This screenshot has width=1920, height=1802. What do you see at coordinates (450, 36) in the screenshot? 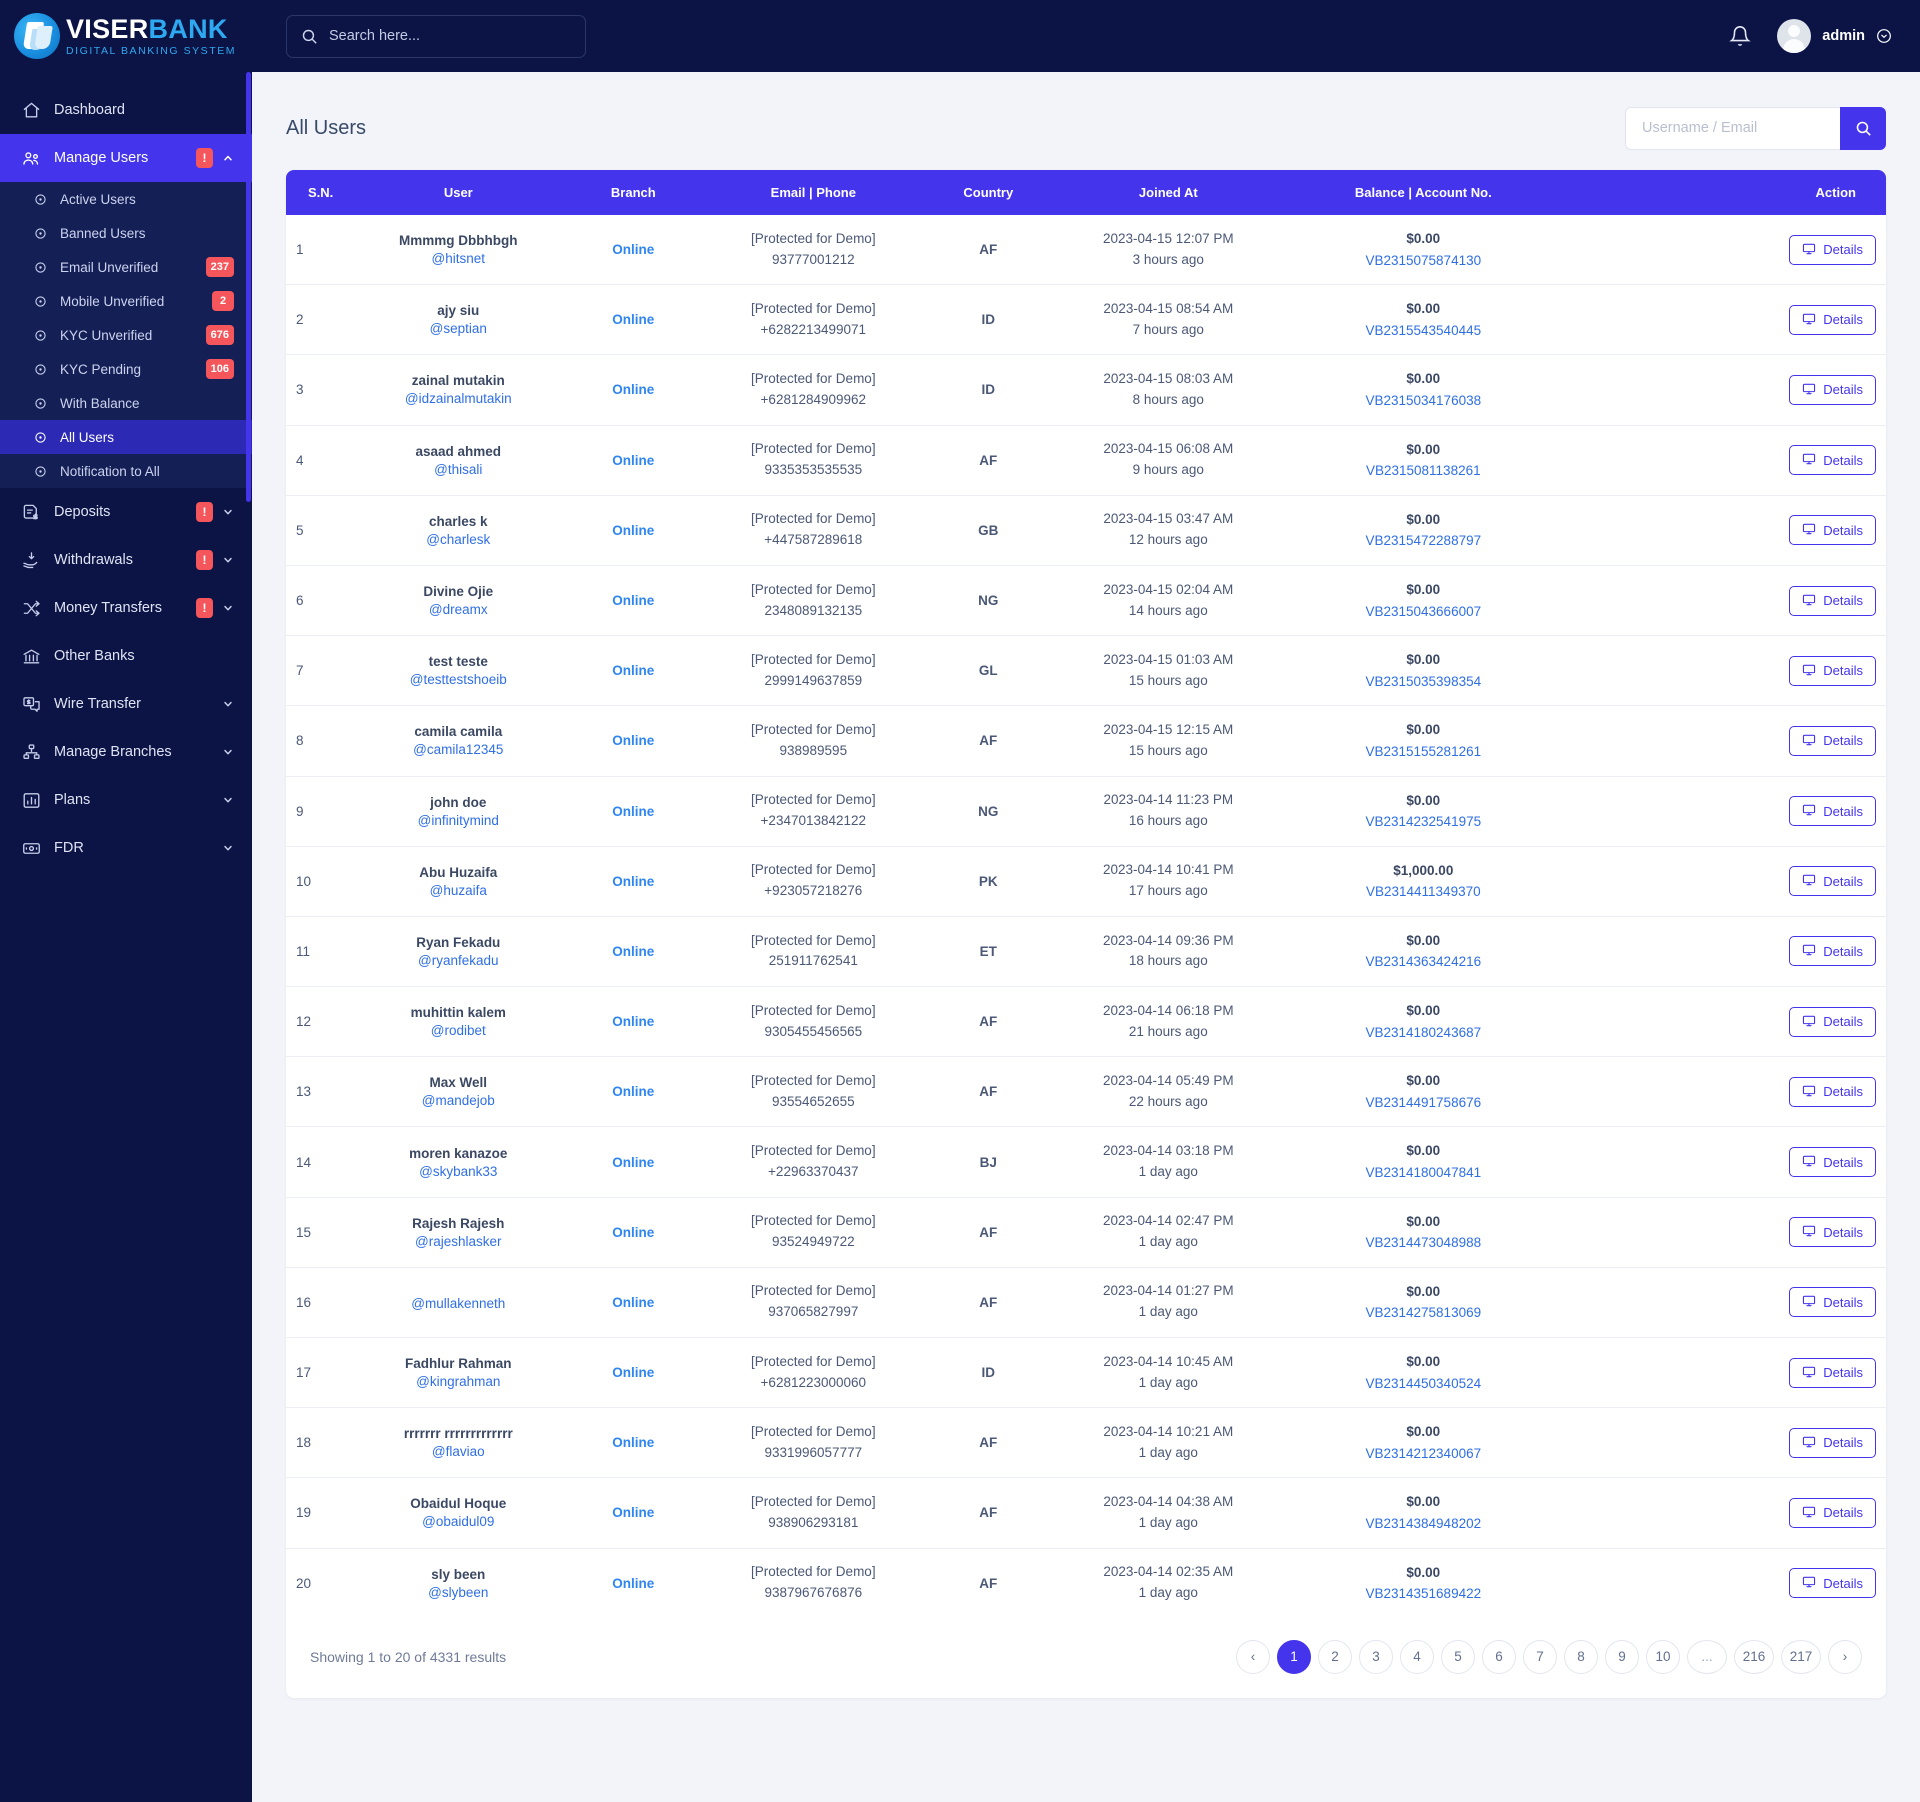
I see `global-search-input` at bounding box center [450, 36].